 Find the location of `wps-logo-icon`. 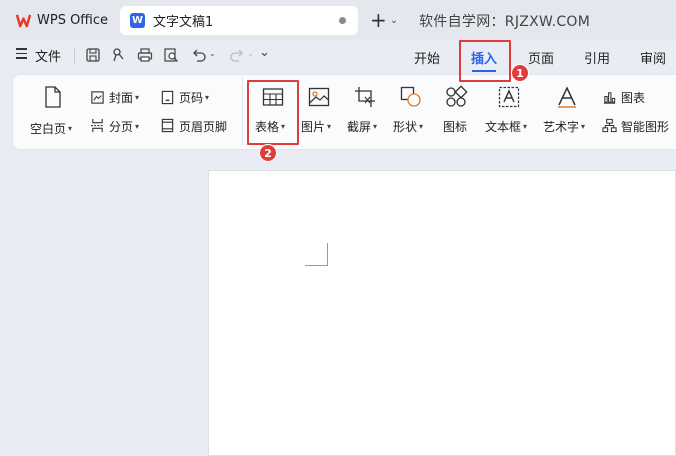

wps-logo-icon is located at coordinates (23, 21).